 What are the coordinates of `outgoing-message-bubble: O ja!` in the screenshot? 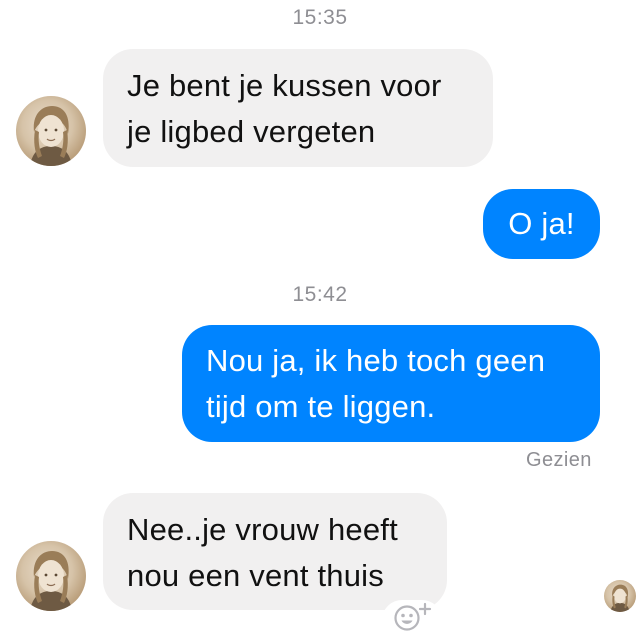 It's located at (541, 224).